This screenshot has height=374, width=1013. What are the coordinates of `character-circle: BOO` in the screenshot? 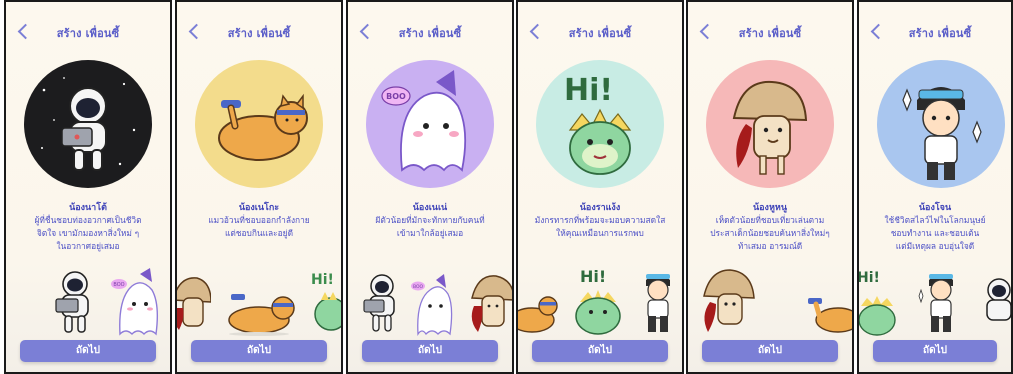 It's located at (430, 124).